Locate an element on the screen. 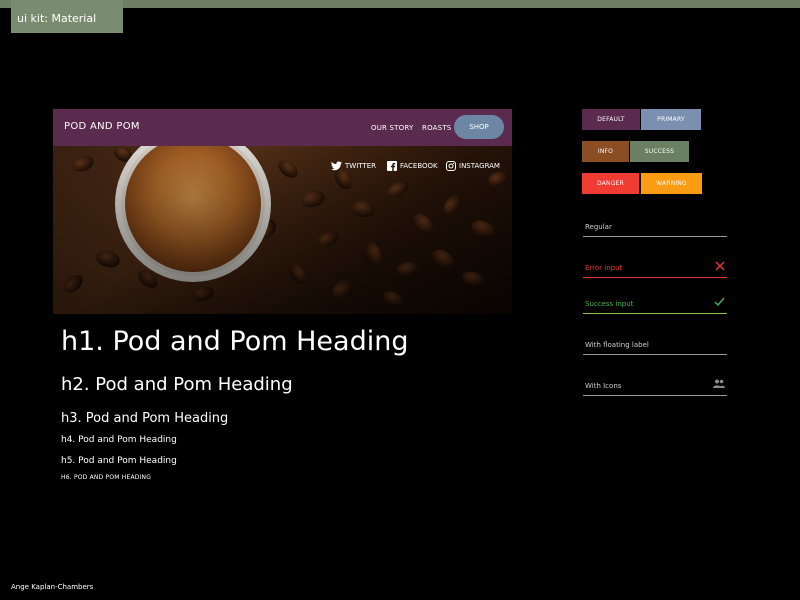 This screenshot has width=800, height=600. instagram-label: INSTAGRAM is located at coordinates (479, 166).